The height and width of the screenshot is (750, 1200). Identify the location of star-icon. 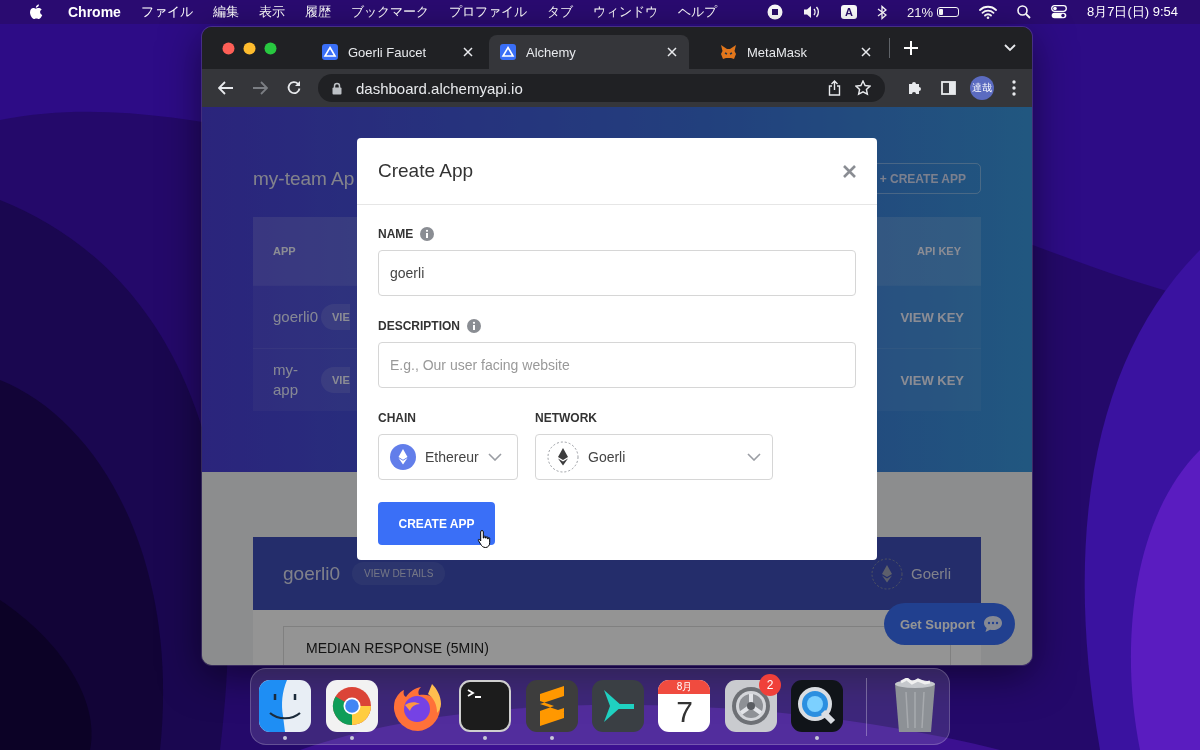
(863, 88).